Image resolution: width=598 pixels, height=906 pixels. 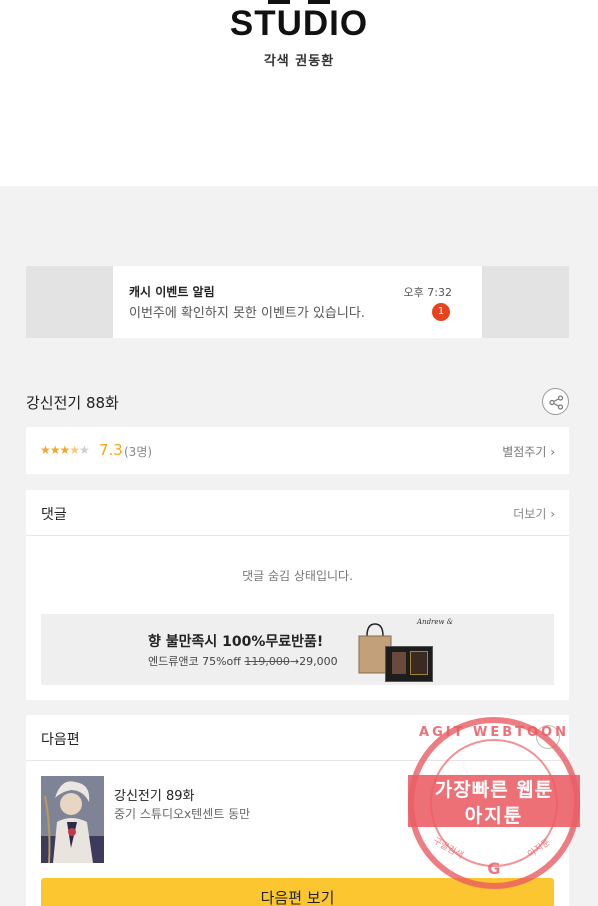 What do you see at coordinates (72, 403) in the screenshot?
I see `episode-title: 강신전기 88화` at bounding box center [72, 403].